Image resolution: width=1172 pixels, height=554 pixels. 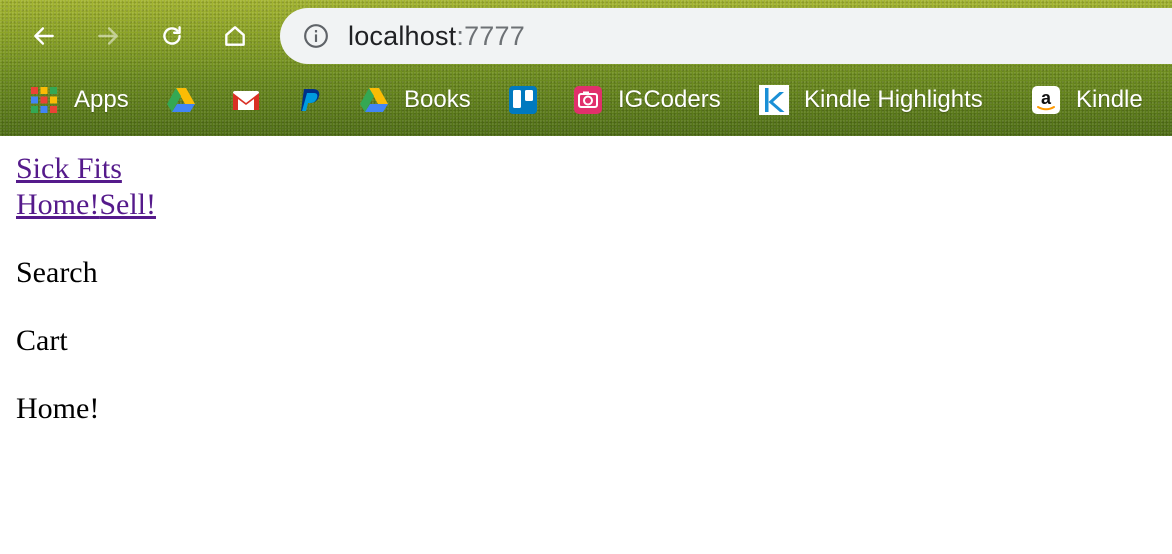 What do you see at coordinates (69, 169) in the screenshot?
I see `logo-link: Sick Fits` at bounding box center [69, 169].